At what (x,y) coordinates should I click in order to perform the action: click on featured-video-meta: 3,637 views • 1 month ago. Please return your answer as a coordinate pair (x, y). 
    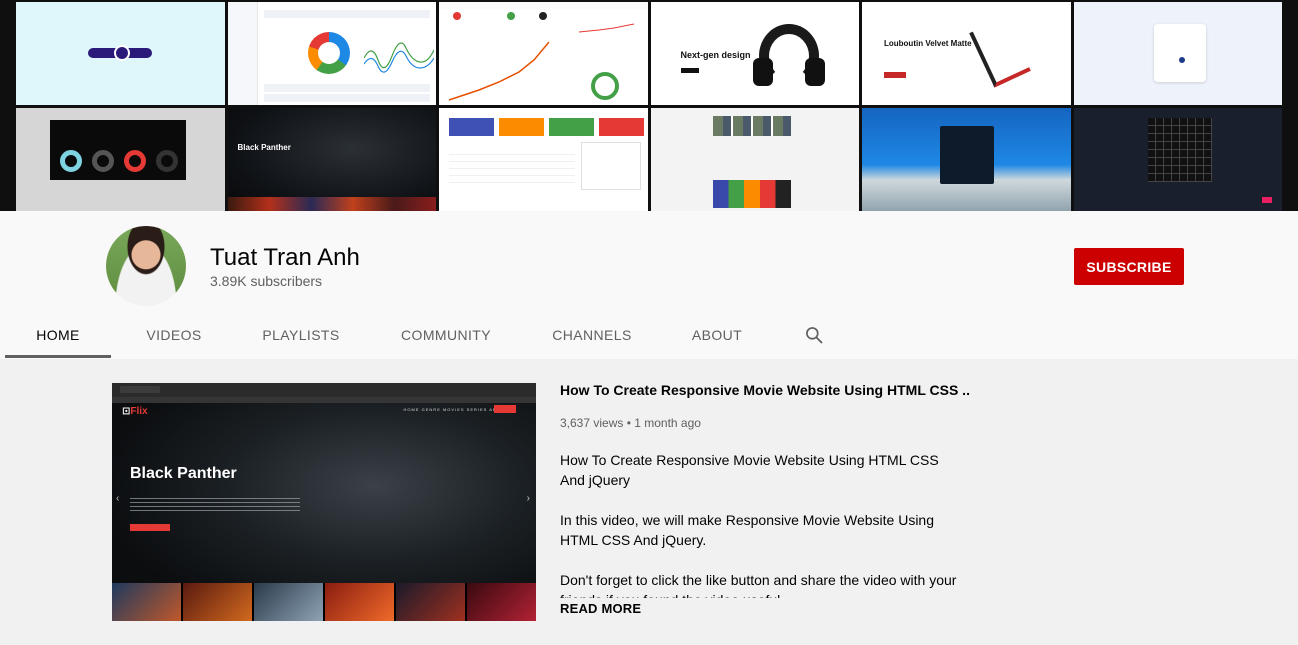
    Looking at the image, I should click on (630, 423).